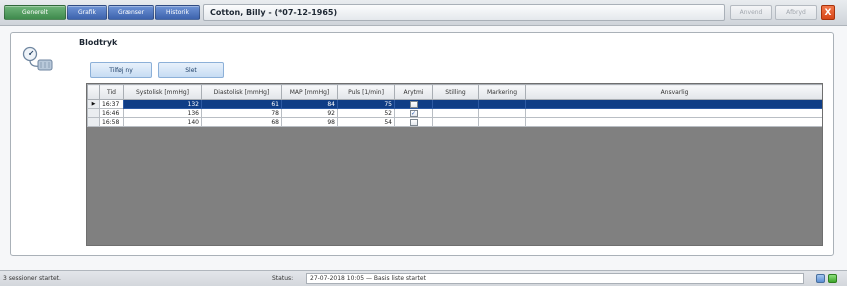 Image resolution: width=847 pixels, height=286 pixels. I want to click on cell-systolisk: 132, so click(162, 104).